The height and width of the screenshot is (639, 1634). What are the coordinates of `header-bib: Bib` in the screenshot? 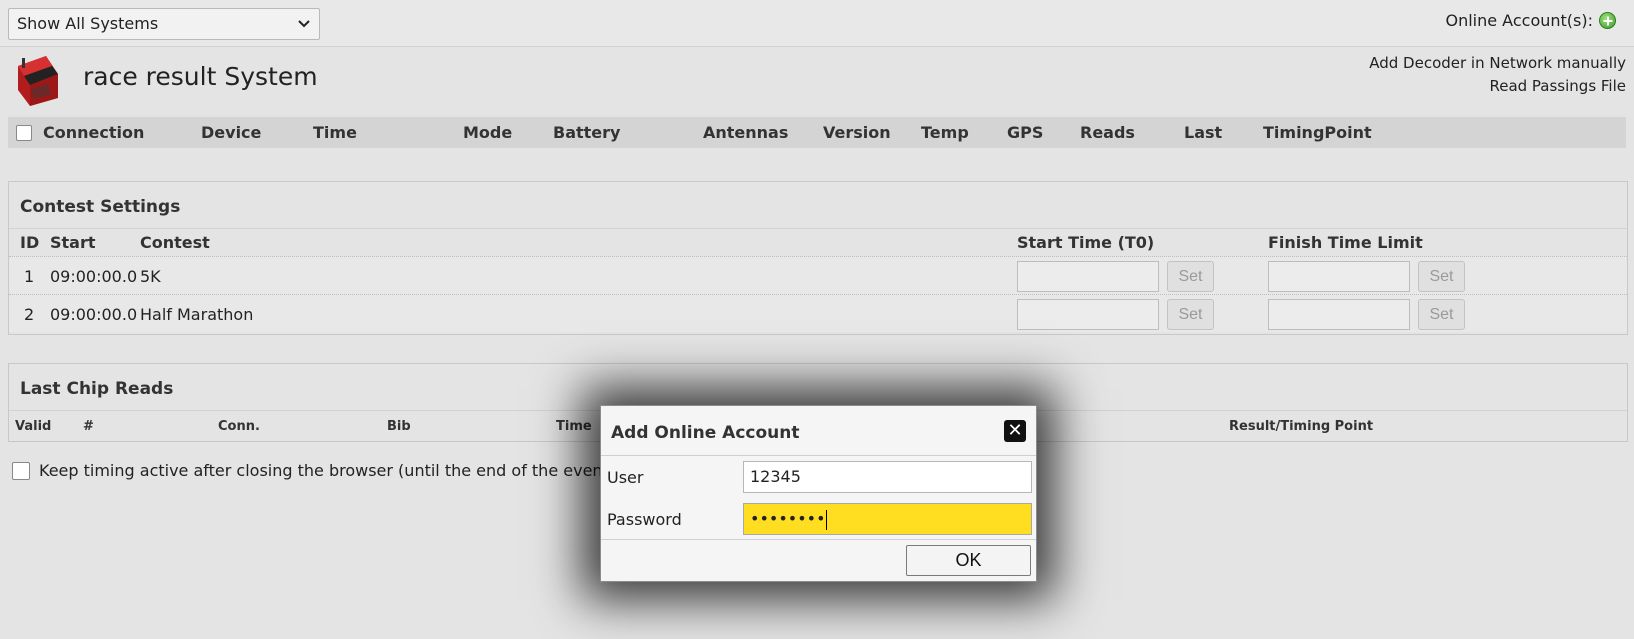 It's located at (399, 426).